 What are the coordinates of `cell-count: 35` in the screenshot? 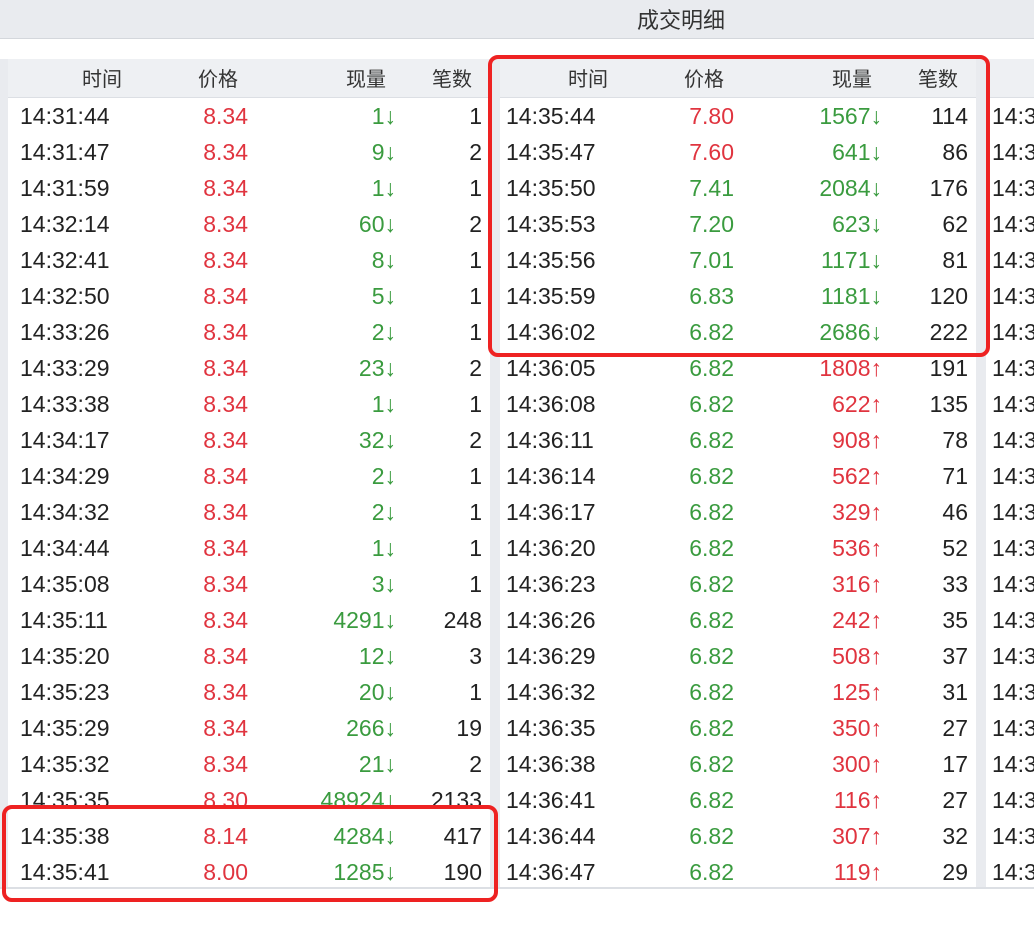 It's located at (955, 620).